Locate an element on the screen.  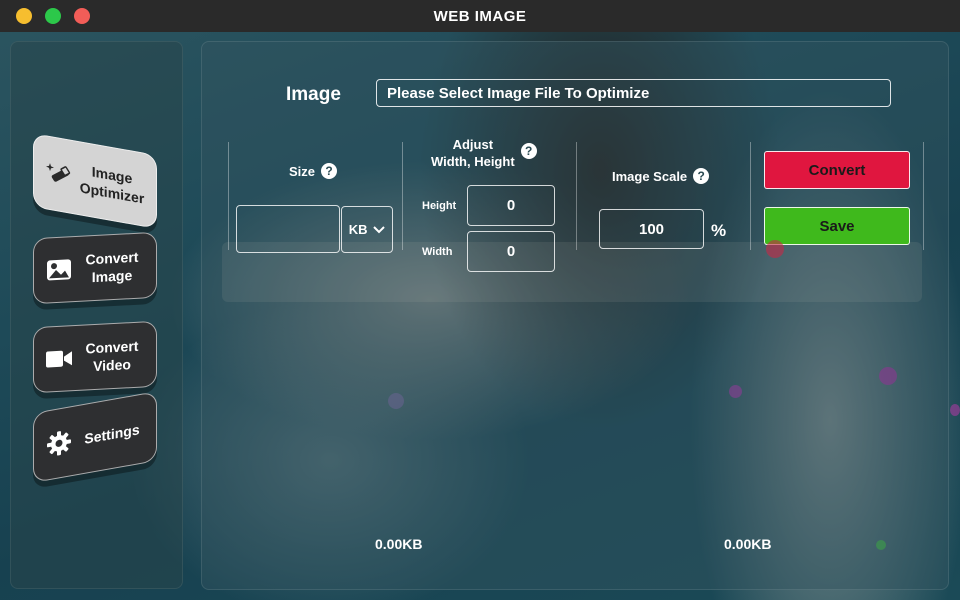
sidebar-item-label: Image Optimizer is located at coordinates (112, 185).